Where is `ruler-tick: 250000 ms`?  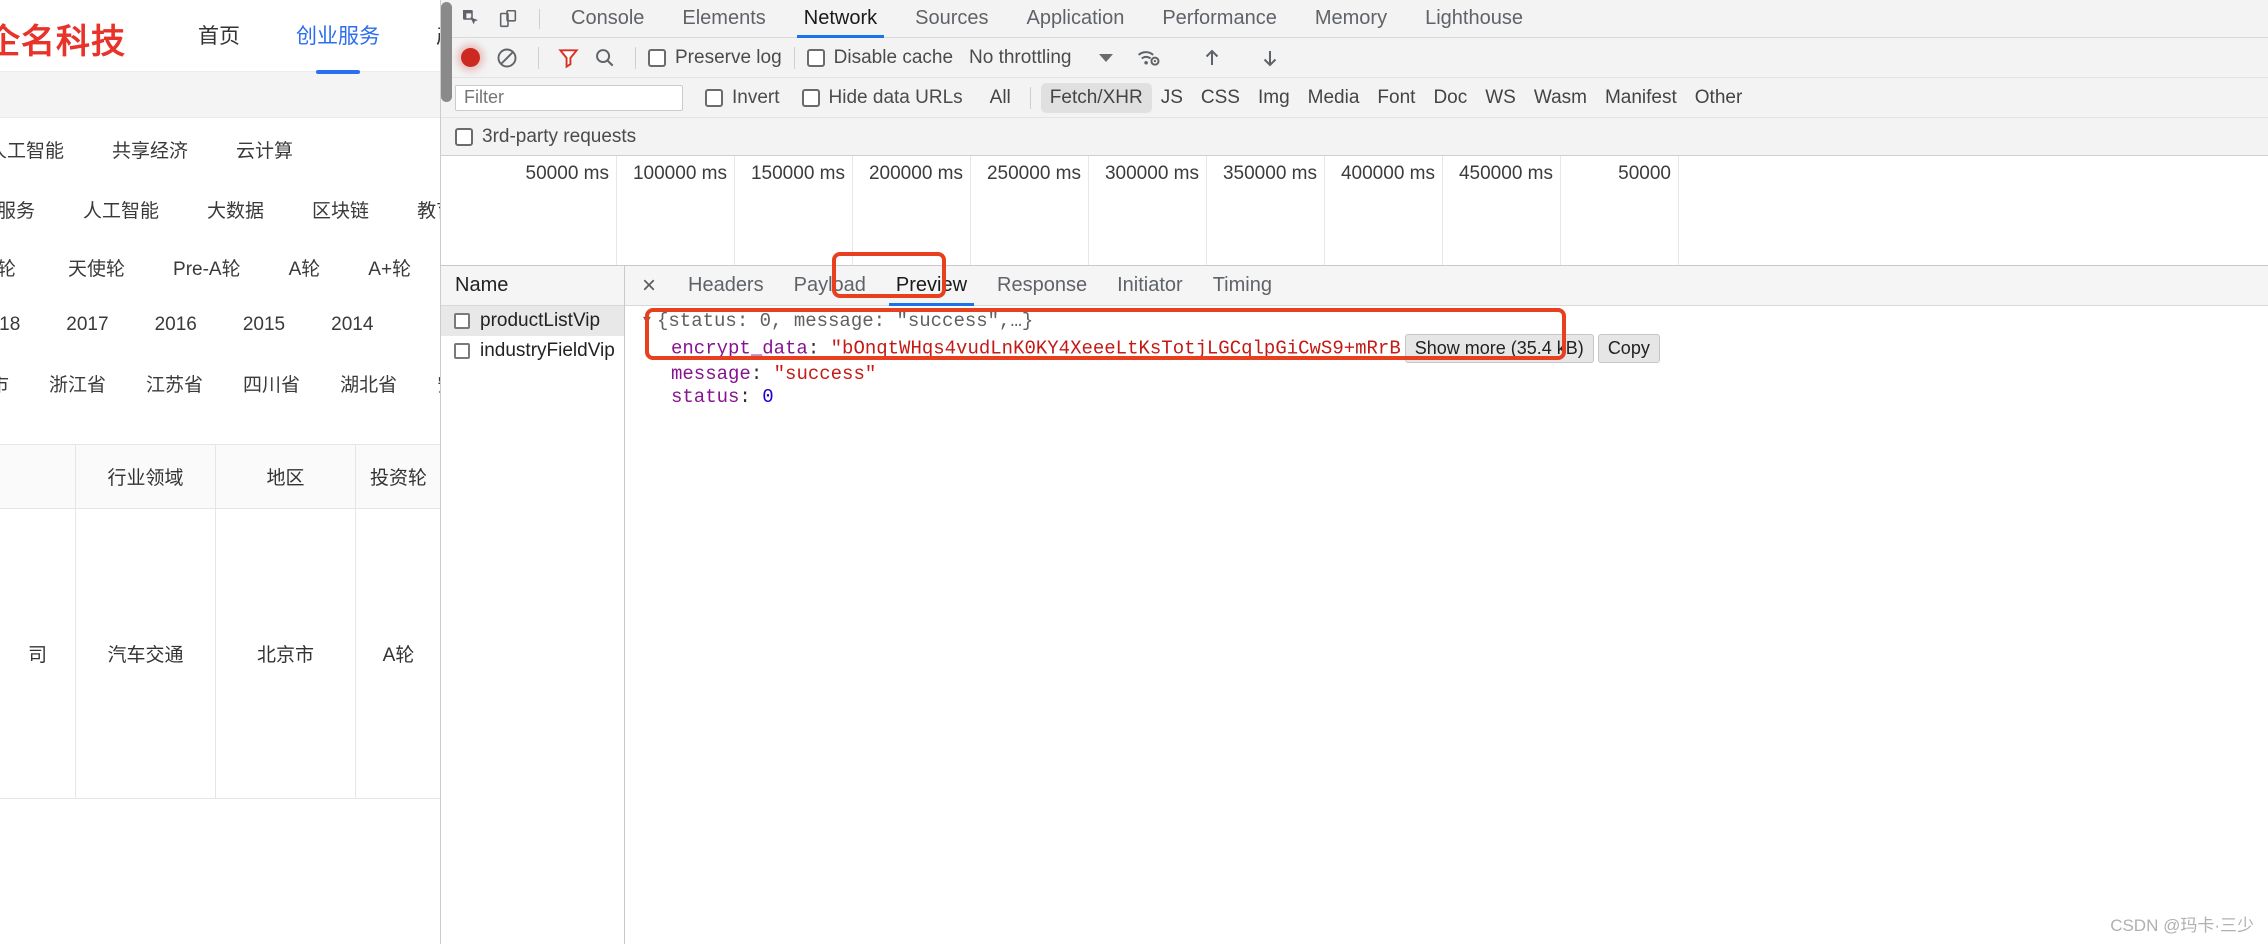
ruler-tick: 250000 ms is located at coordinates (1030, 210).